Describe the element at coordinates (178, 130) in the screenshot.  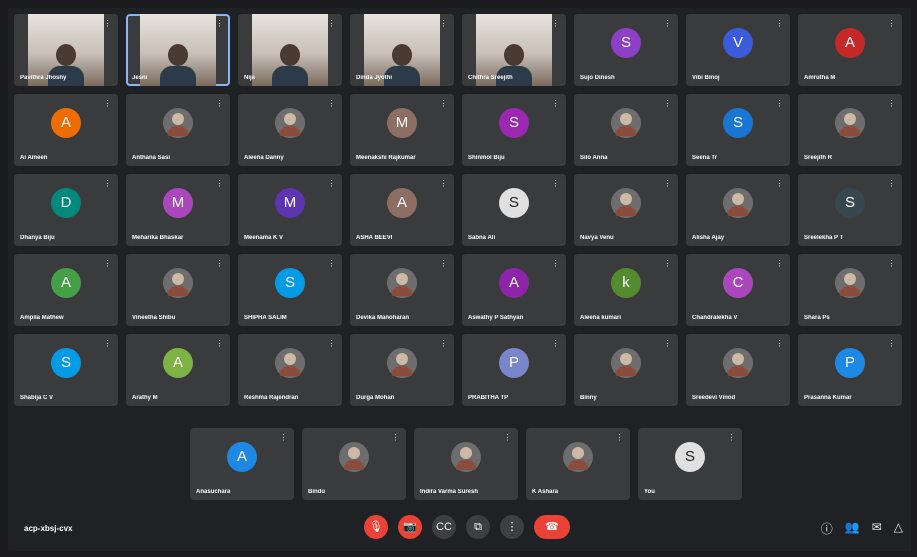
I see `participant-tile: ⋮ Anthana Sasi` at that location.